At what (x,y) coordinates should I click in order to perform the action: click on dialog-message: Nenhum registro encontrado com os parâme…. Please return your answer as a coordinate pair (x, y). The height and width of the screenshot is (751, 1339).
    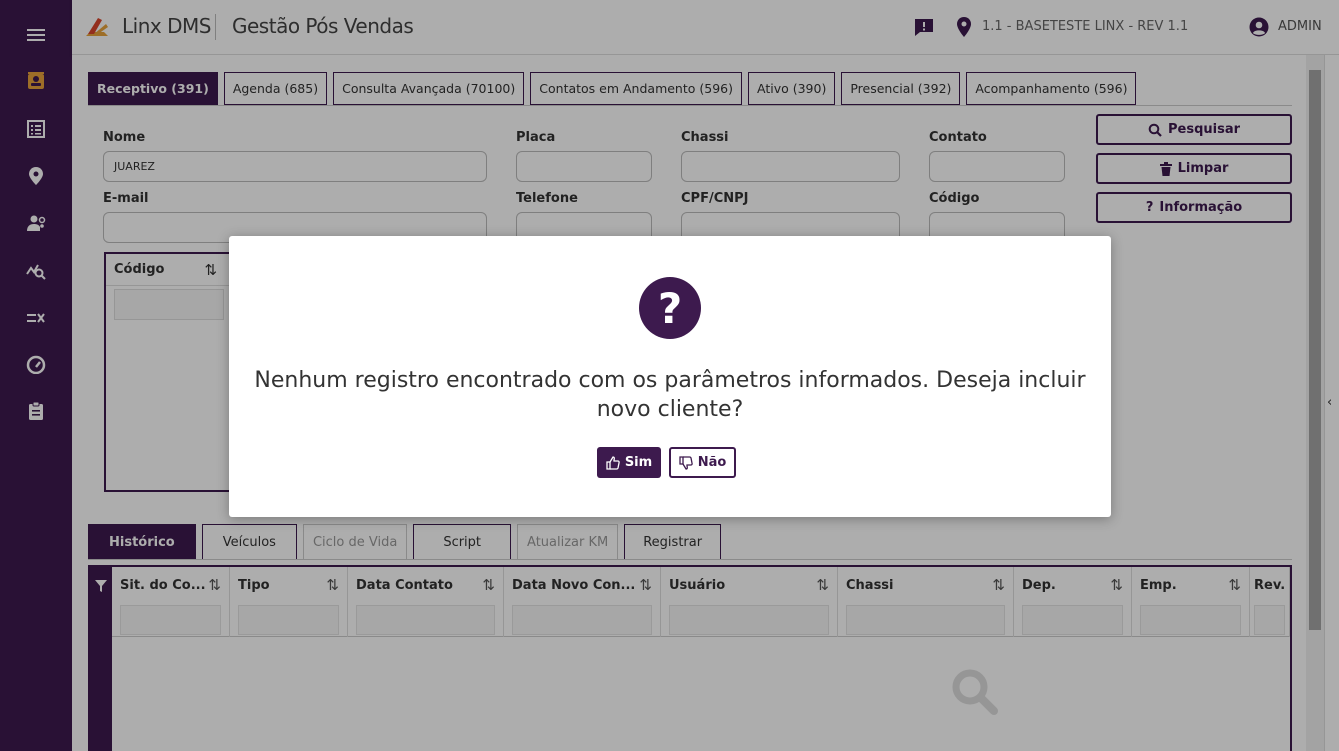
    Looking at the image, I should click on (670, 395).